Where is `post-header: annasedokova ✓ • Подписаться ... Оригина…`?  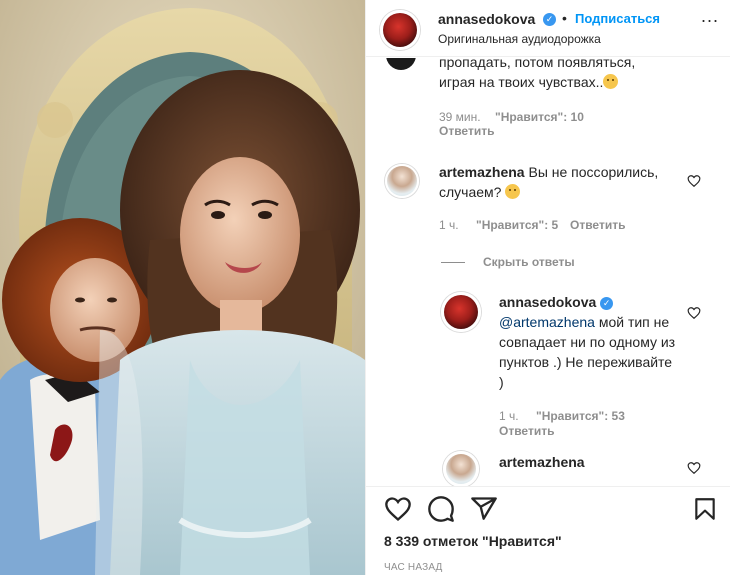 post-header: annasedokova ✓ • Подписаться ... Оригина… is located at coordinates (548, 28).